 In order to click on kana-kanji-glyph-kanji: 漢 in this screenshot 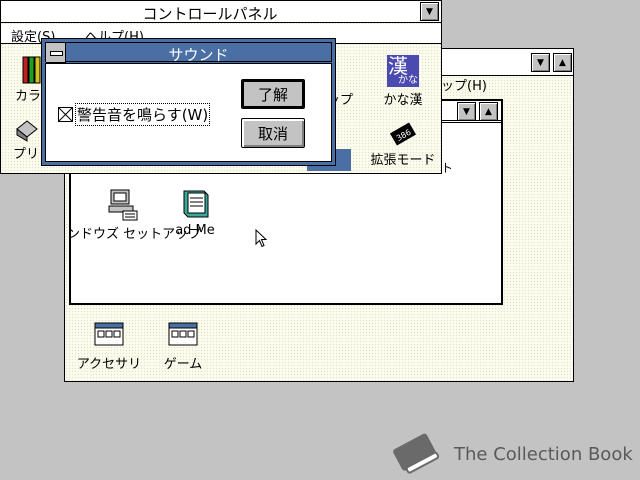, I will do `click(398, 66)`.